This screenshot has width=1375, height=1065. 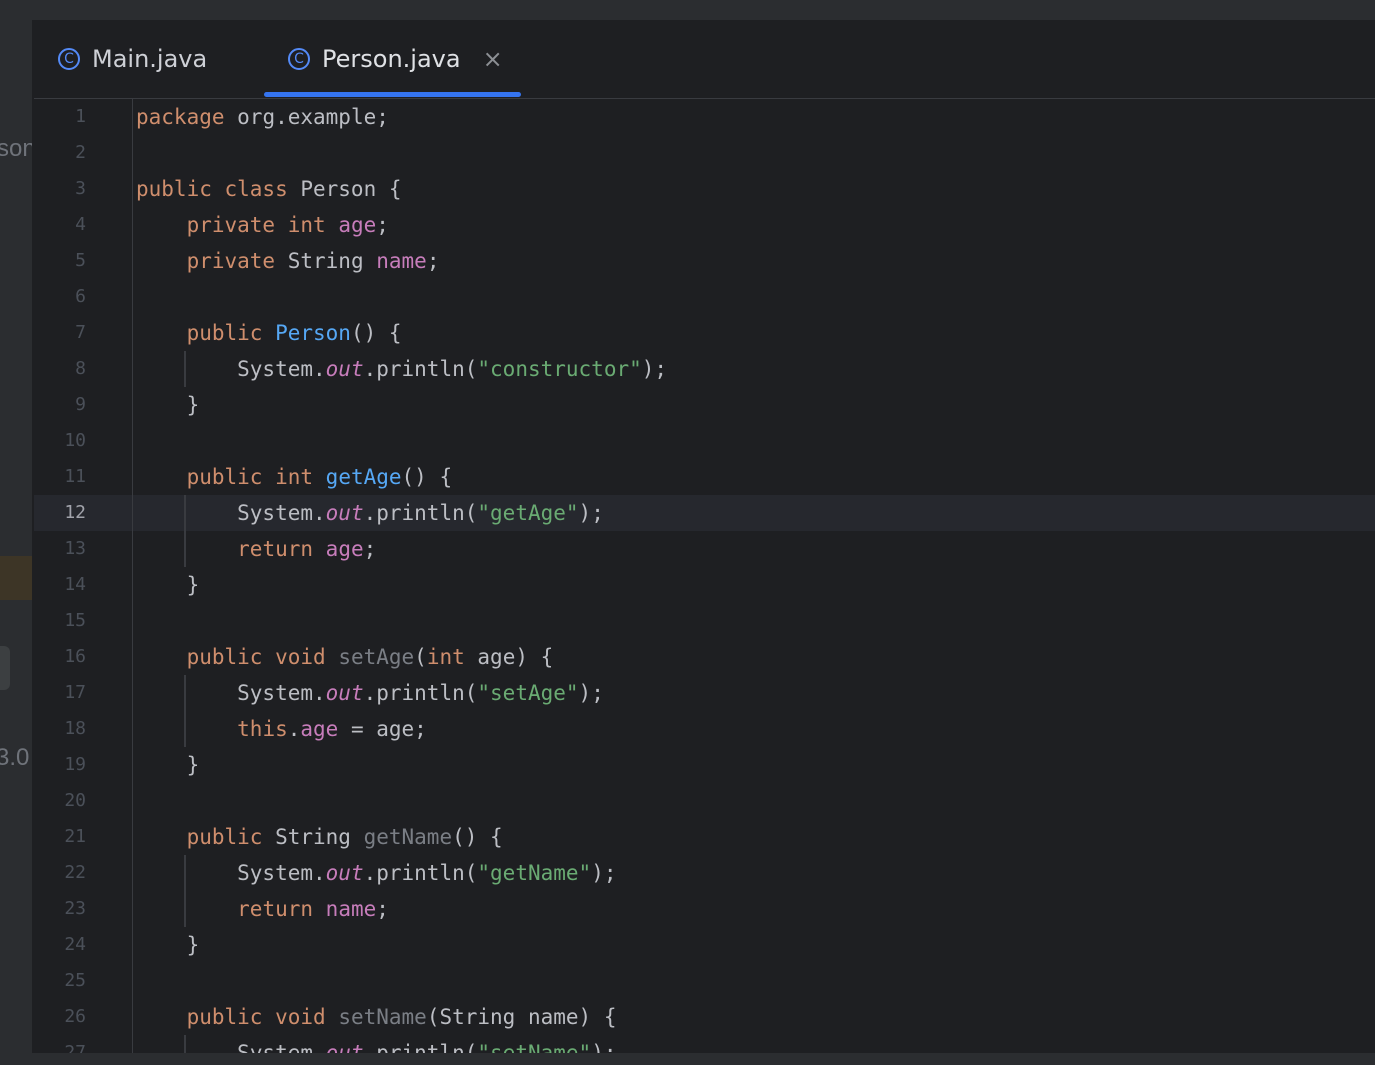 What do you see at coordinates (60, 333) in the screenshot?
I see `line-number: 7` at bounding box center [60, 333].